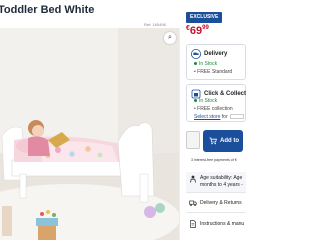  Describe the element at coordinates (205, 28) in the screenshot. I see `price-cents: 99` at that location.